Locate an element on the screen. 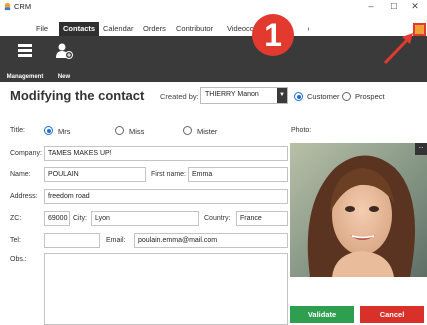 The width and height of the screenshot is (427, 325). management-button: Management is located at coordinates (25, 59).